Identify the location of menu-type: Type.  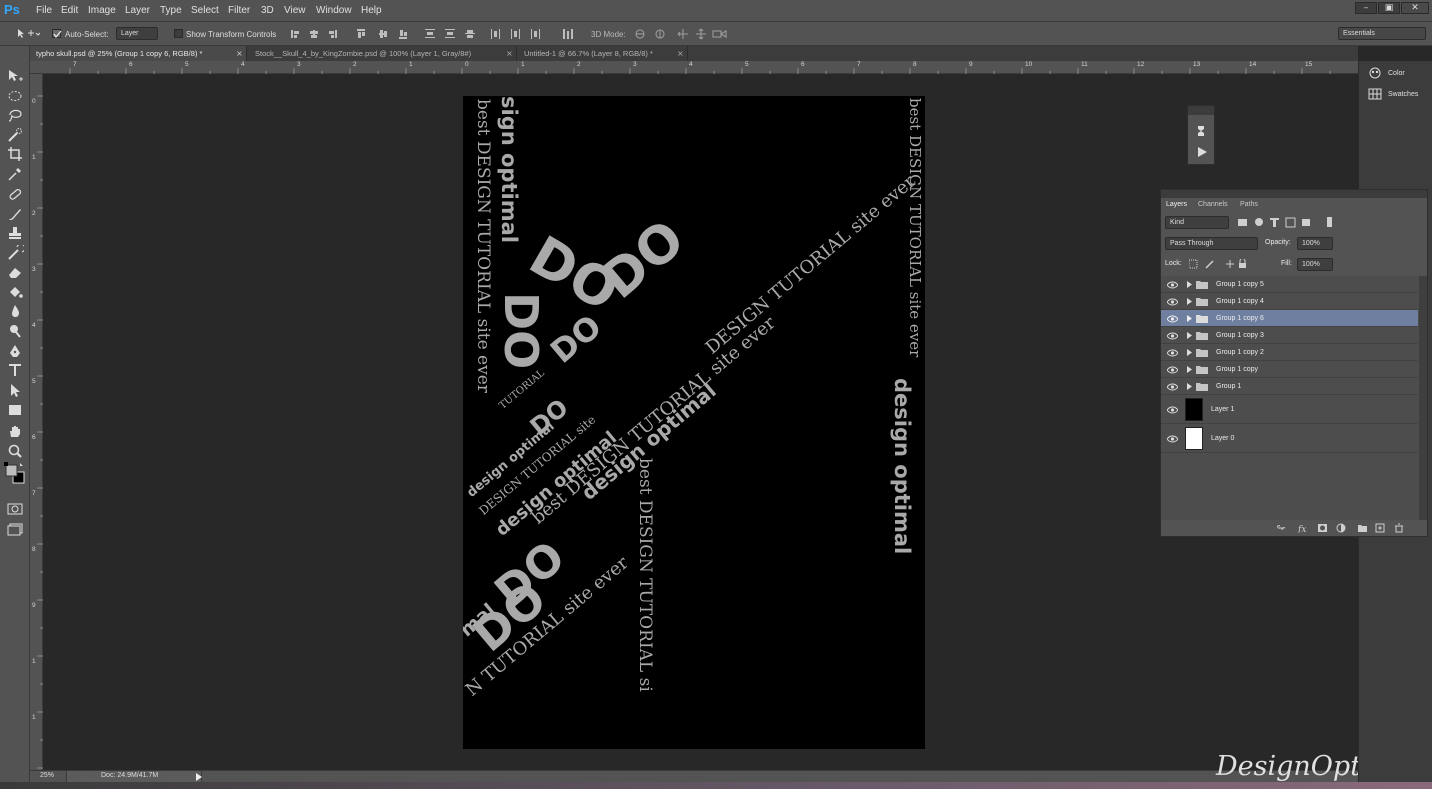
(171, 10).